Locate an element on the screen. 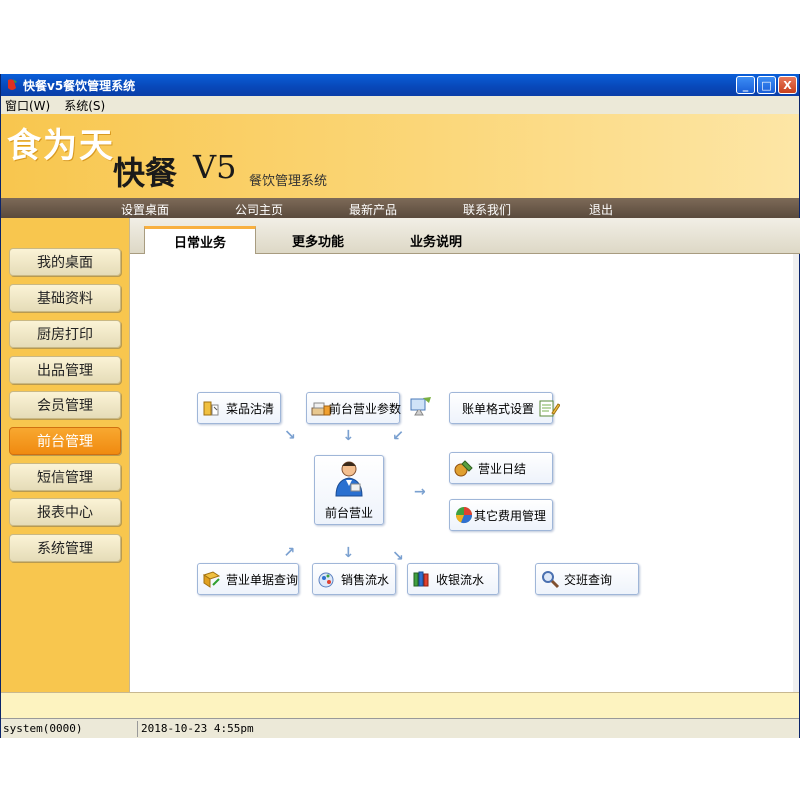 This screenshot has width=800, height=800. window-title: 快餐v5餐饮管理系统 is located at coordinates (79, 85).